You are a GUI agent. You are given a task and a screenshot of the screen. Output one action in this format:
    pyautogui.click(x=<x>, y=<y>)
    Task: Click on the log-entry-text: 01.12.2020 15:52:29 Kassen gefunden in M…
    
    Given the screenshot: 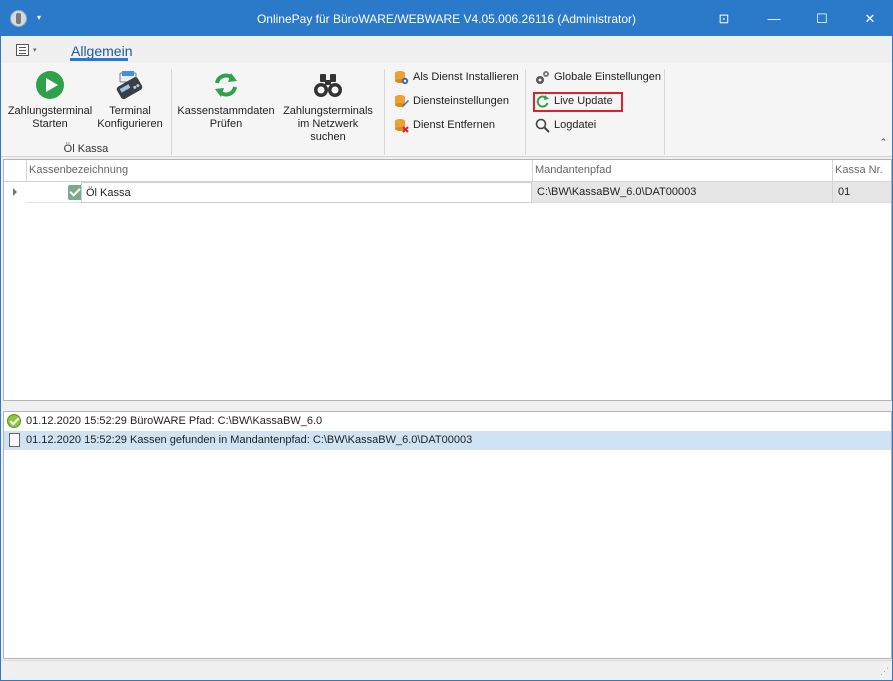 What is the action you would take?
    pyautogui.click(x=249, y=440)
    